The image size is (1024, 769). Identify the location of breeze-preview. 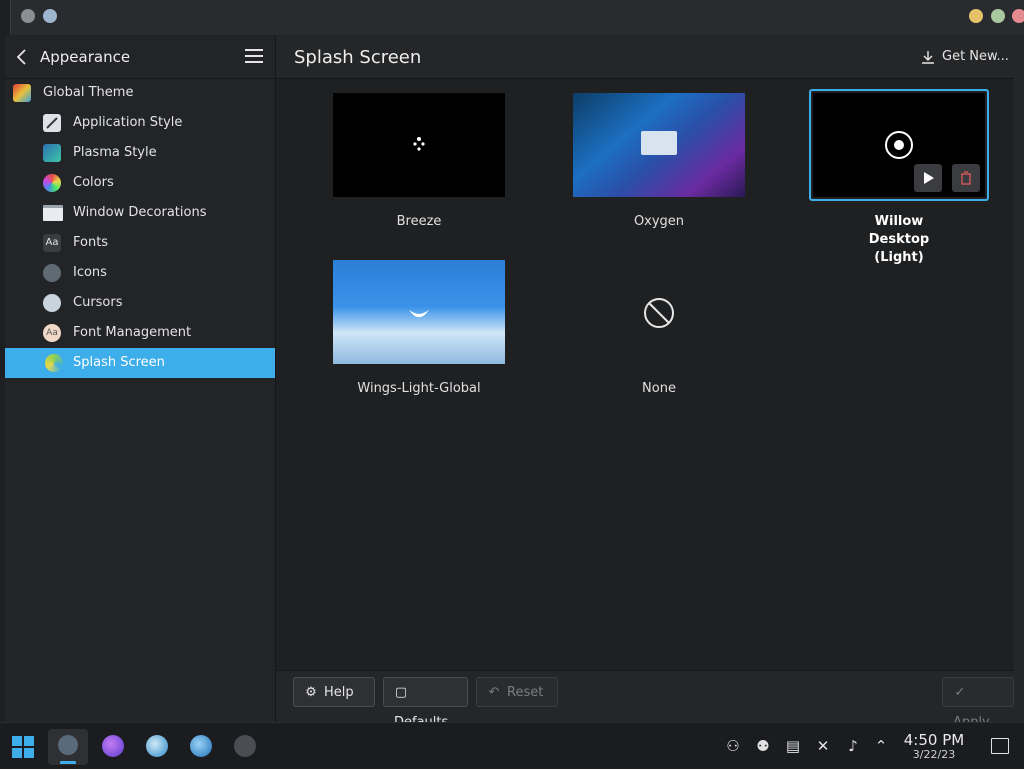
(419, 145).